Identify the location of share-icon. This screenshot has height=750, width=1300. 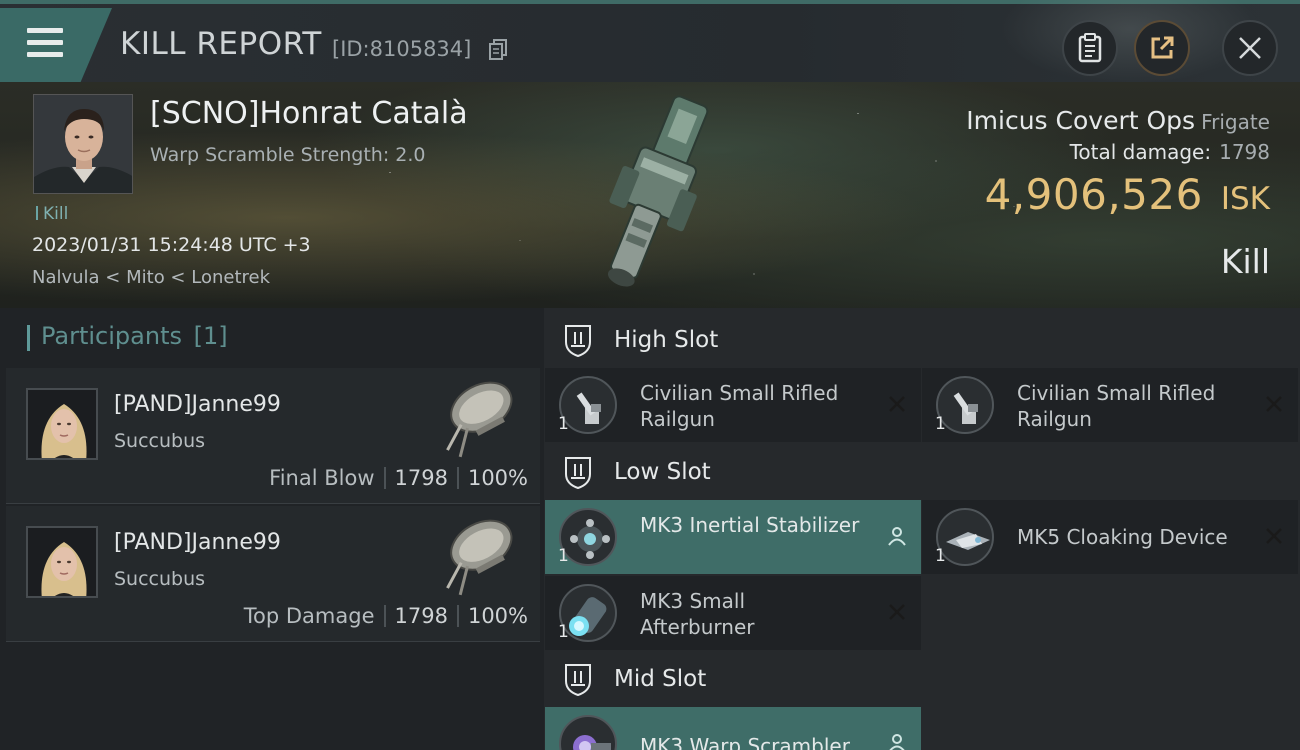
(1162, 47).